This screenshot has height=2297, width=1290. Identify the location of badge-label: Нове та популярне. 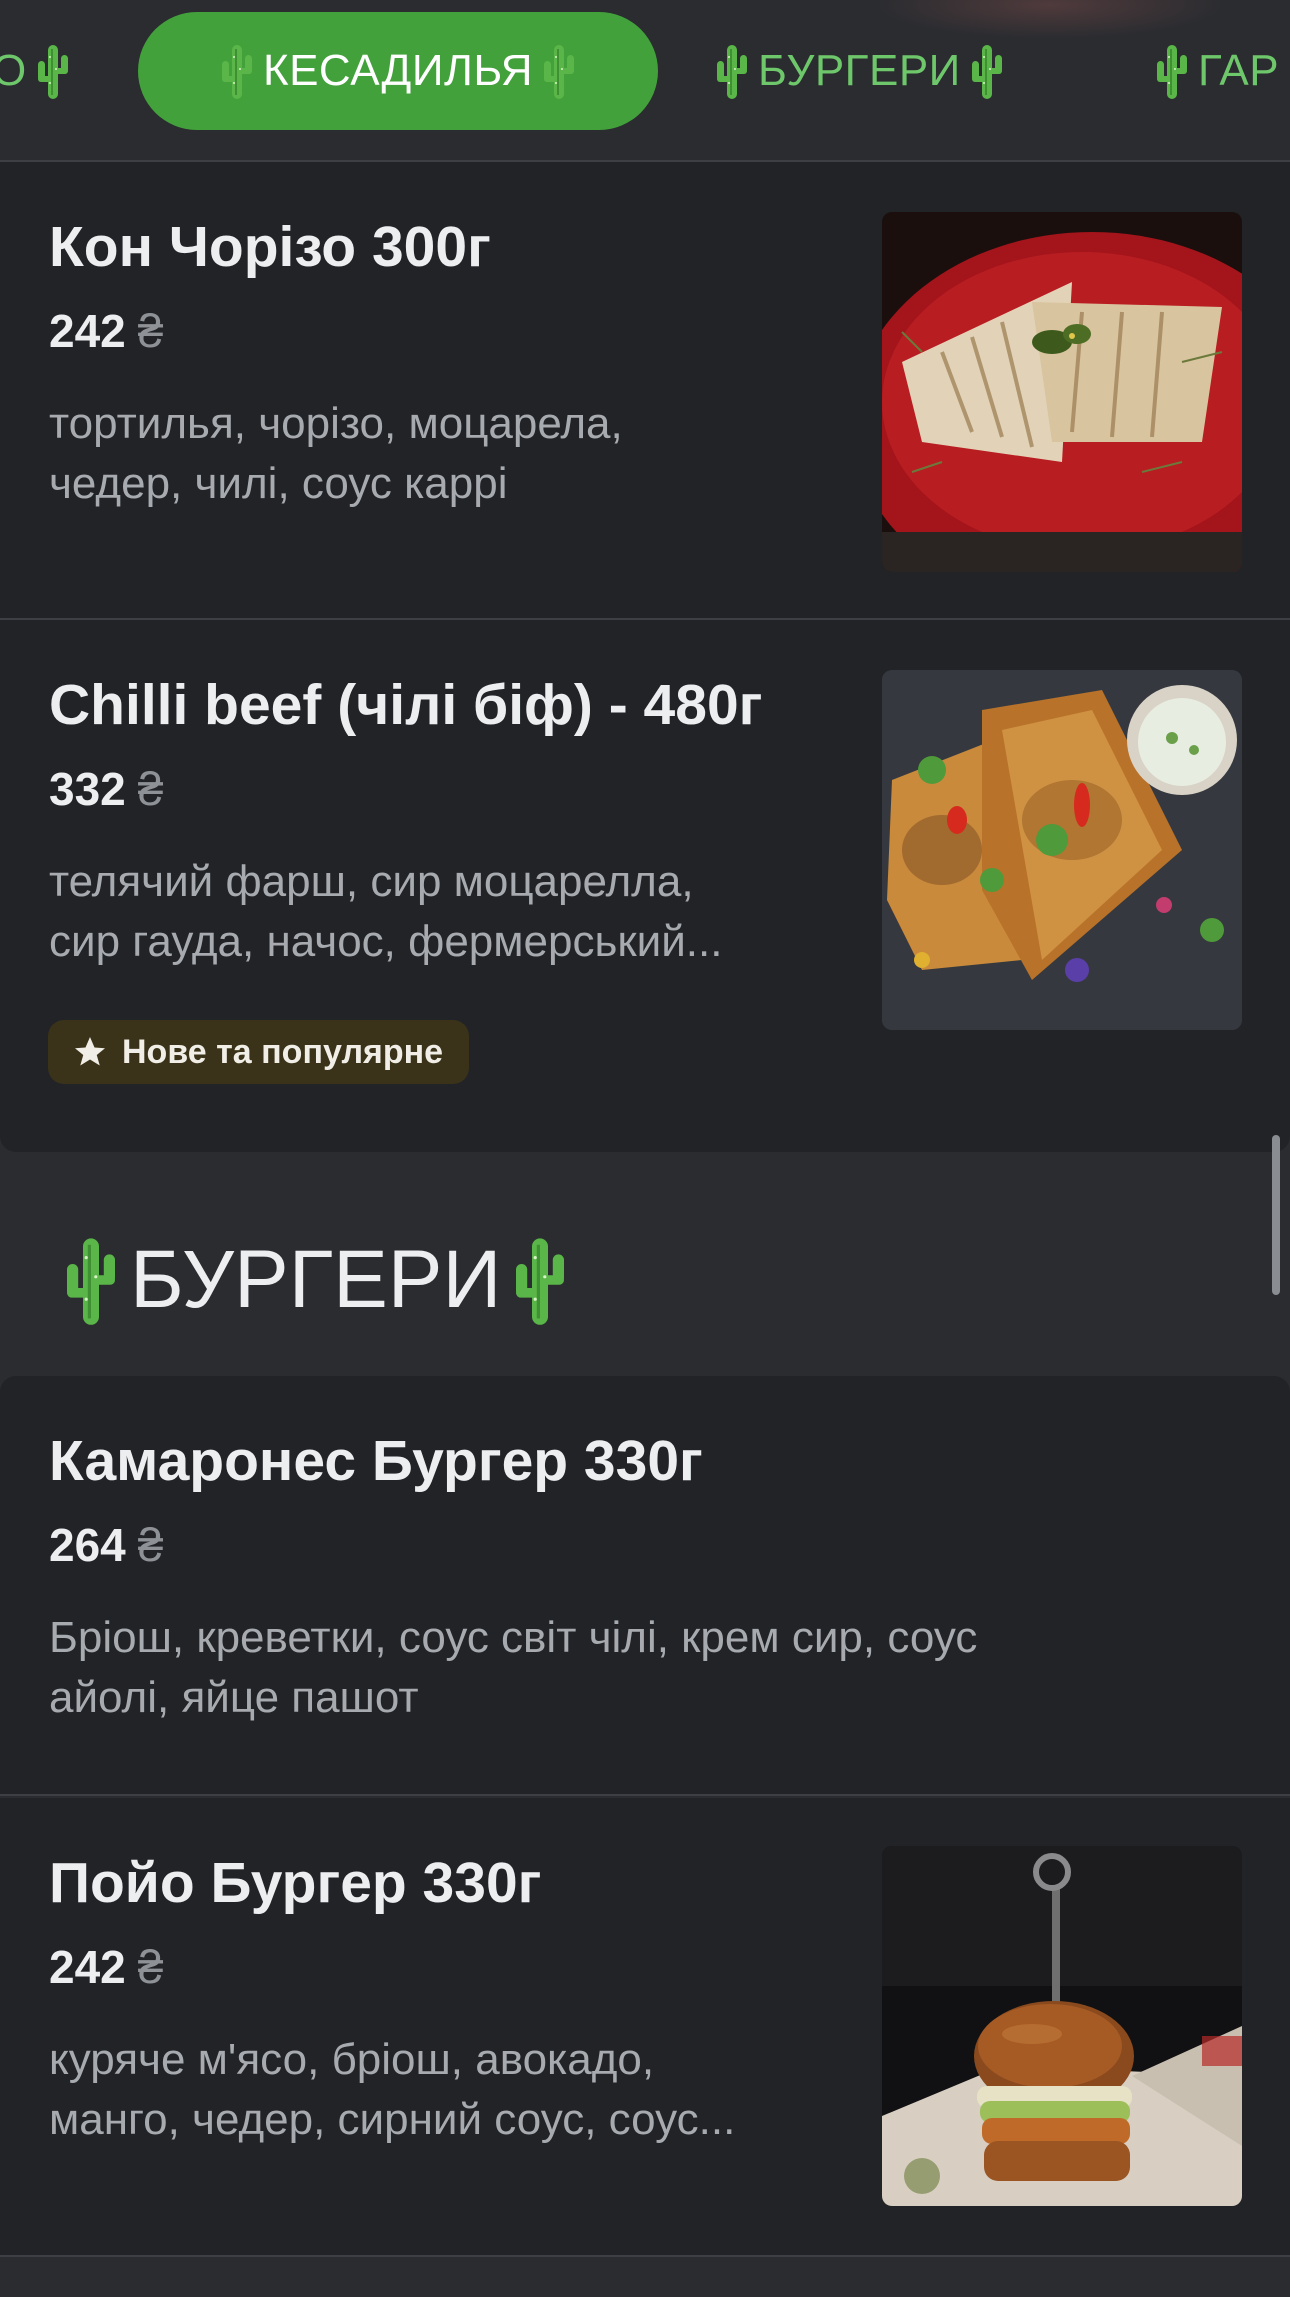
(283, 1051).